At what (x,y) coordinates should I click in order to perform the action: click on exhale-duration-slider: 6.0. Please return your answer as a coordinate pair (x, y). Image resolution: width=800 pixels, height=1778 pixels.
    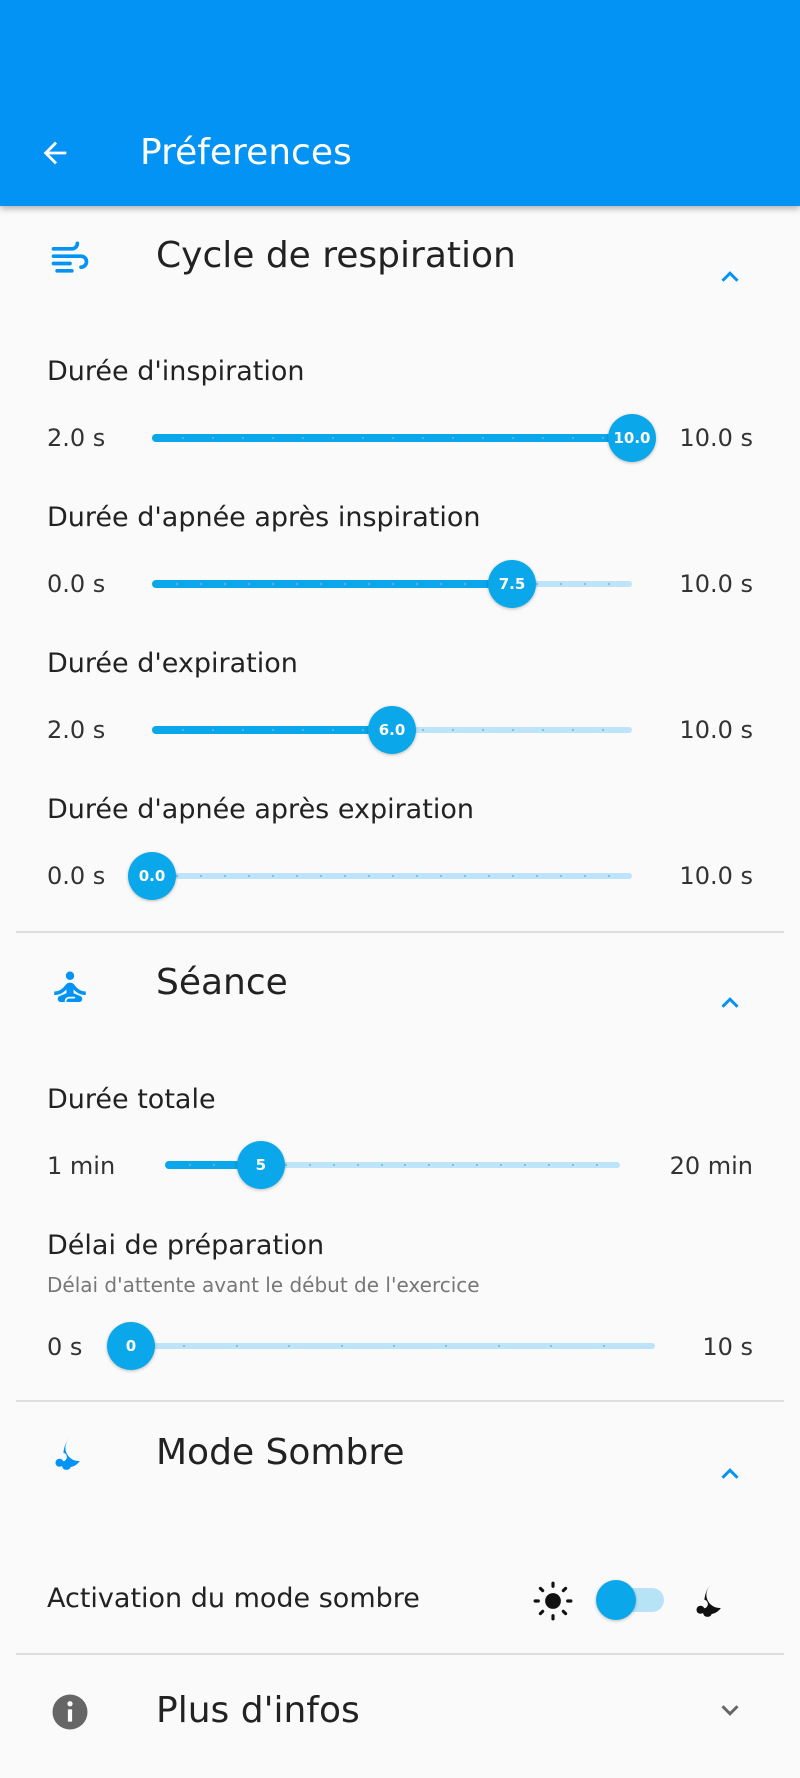
    Looking at the image, I should click on (392, 730).